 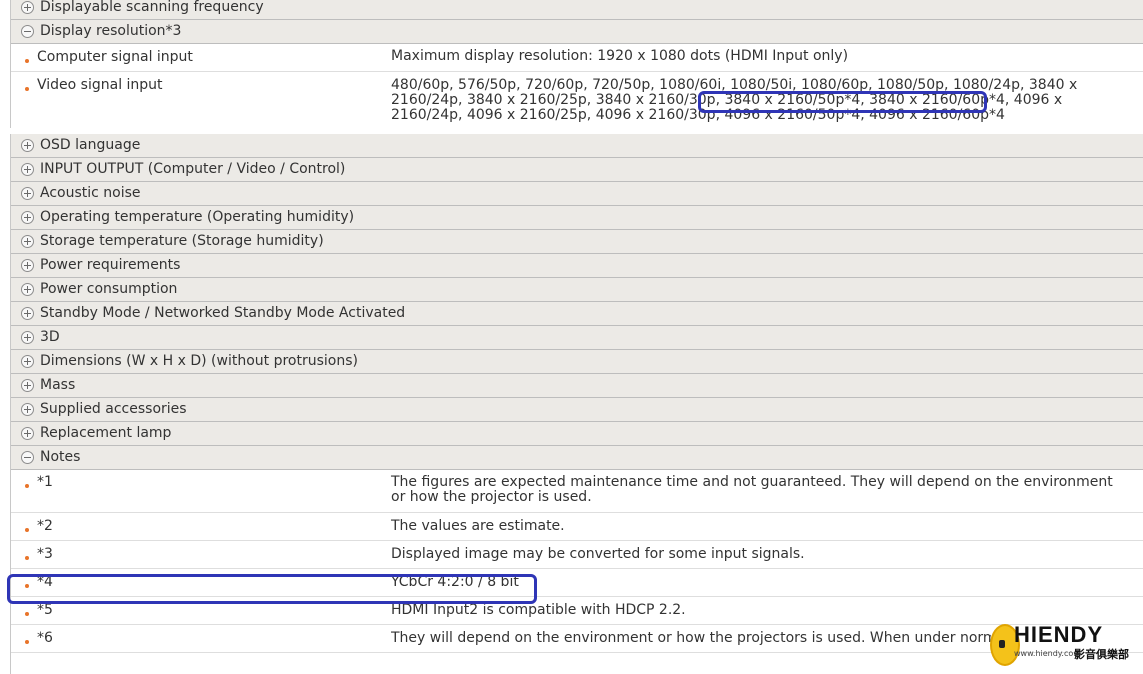 I want to click on section-header: Mass, so click(x=577, y=386).